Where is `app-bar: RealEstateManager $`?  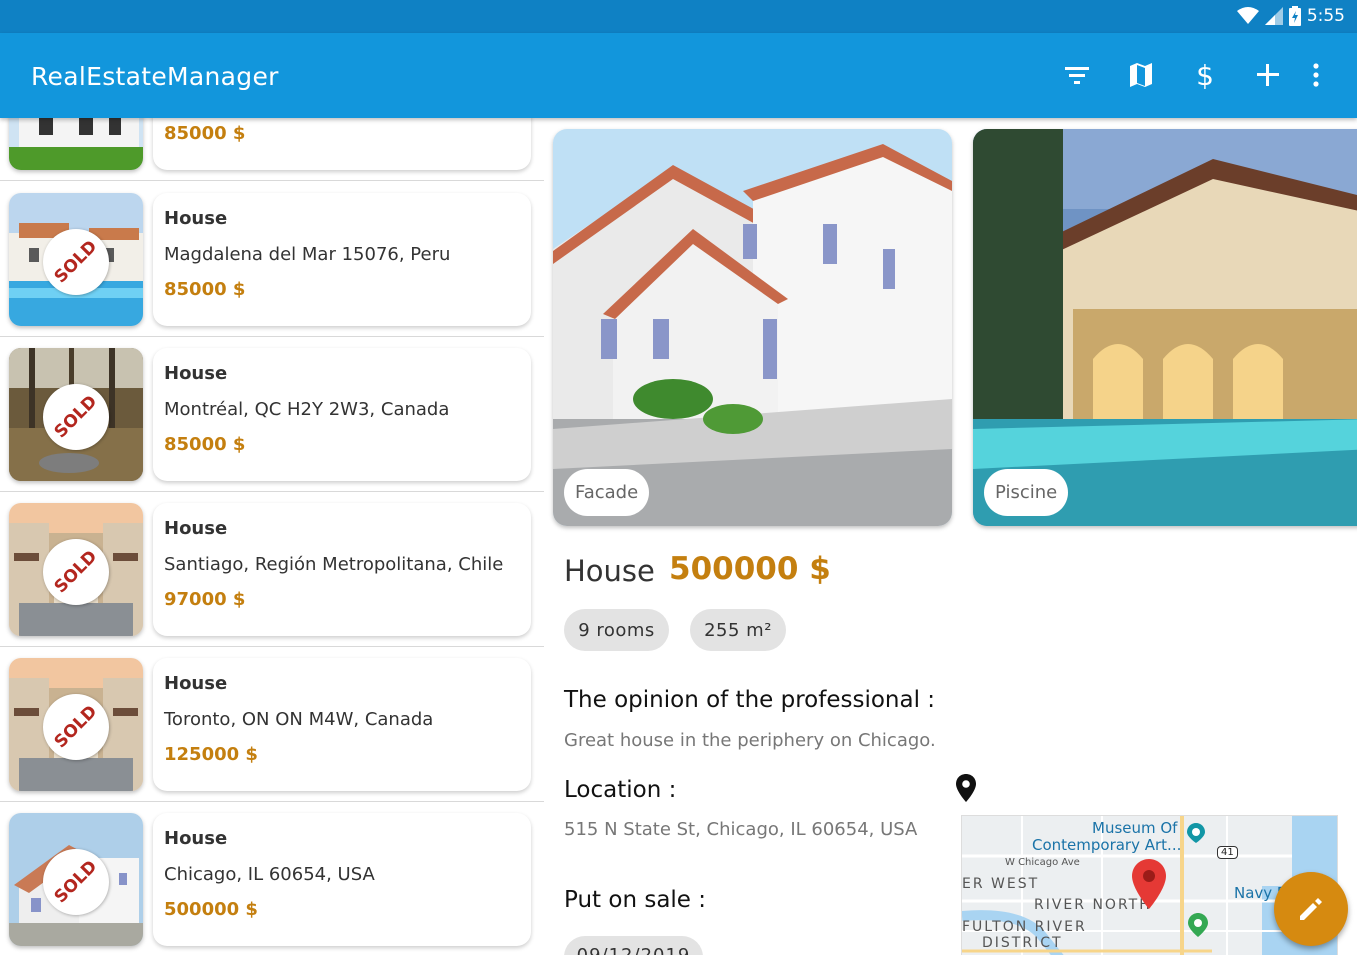
app-bar: RealEstateManager $ is located at coordinates (678, 75).